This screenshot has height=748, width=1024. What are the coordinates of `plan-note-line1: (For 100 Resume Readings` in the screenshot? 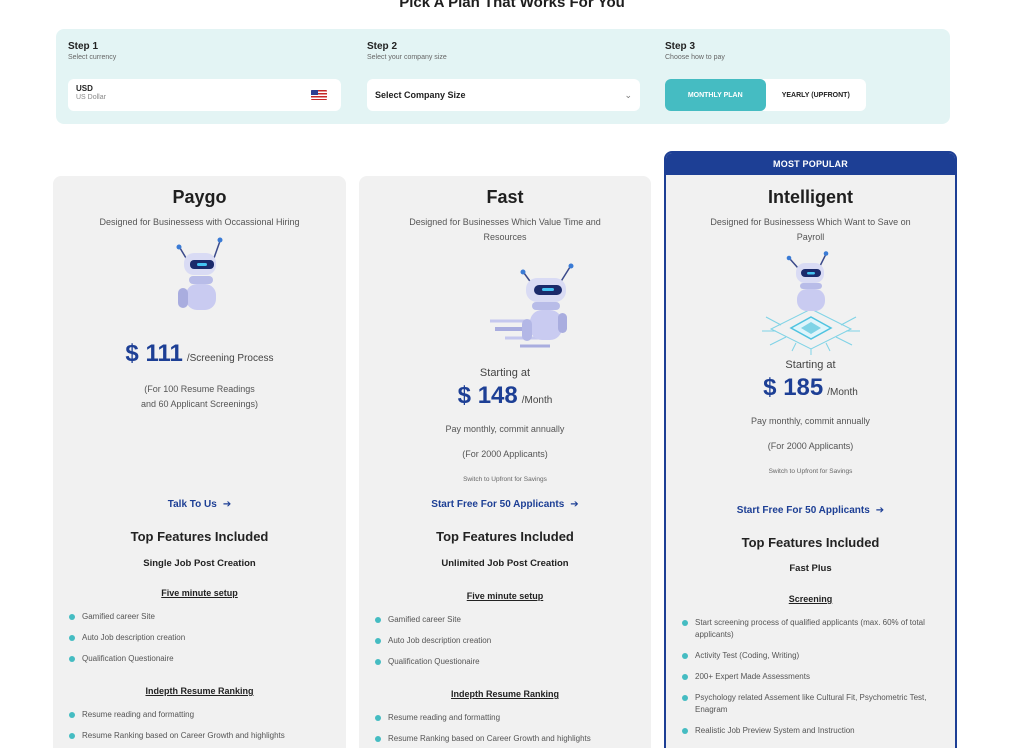 It's located at (199, 389).